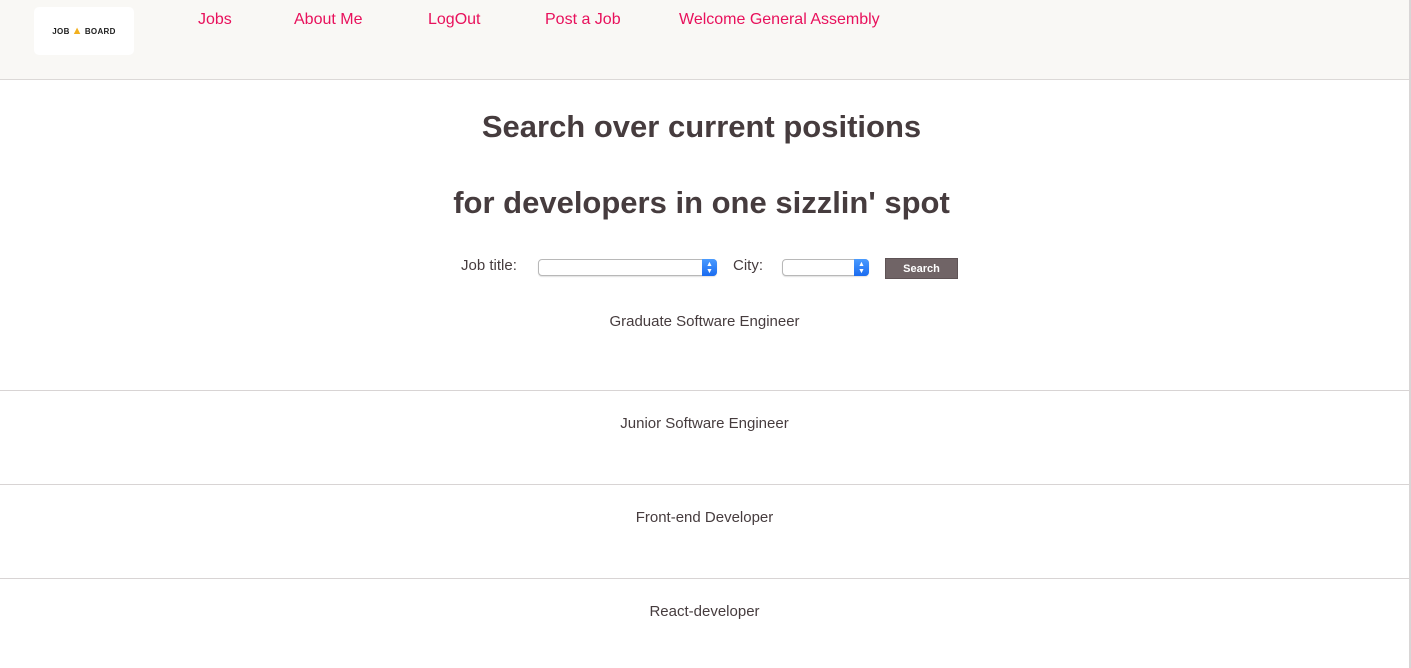  Describe the element at coordinates (77, 31) in the screenshot. I see `megaphone-icon: ▲` at that location.